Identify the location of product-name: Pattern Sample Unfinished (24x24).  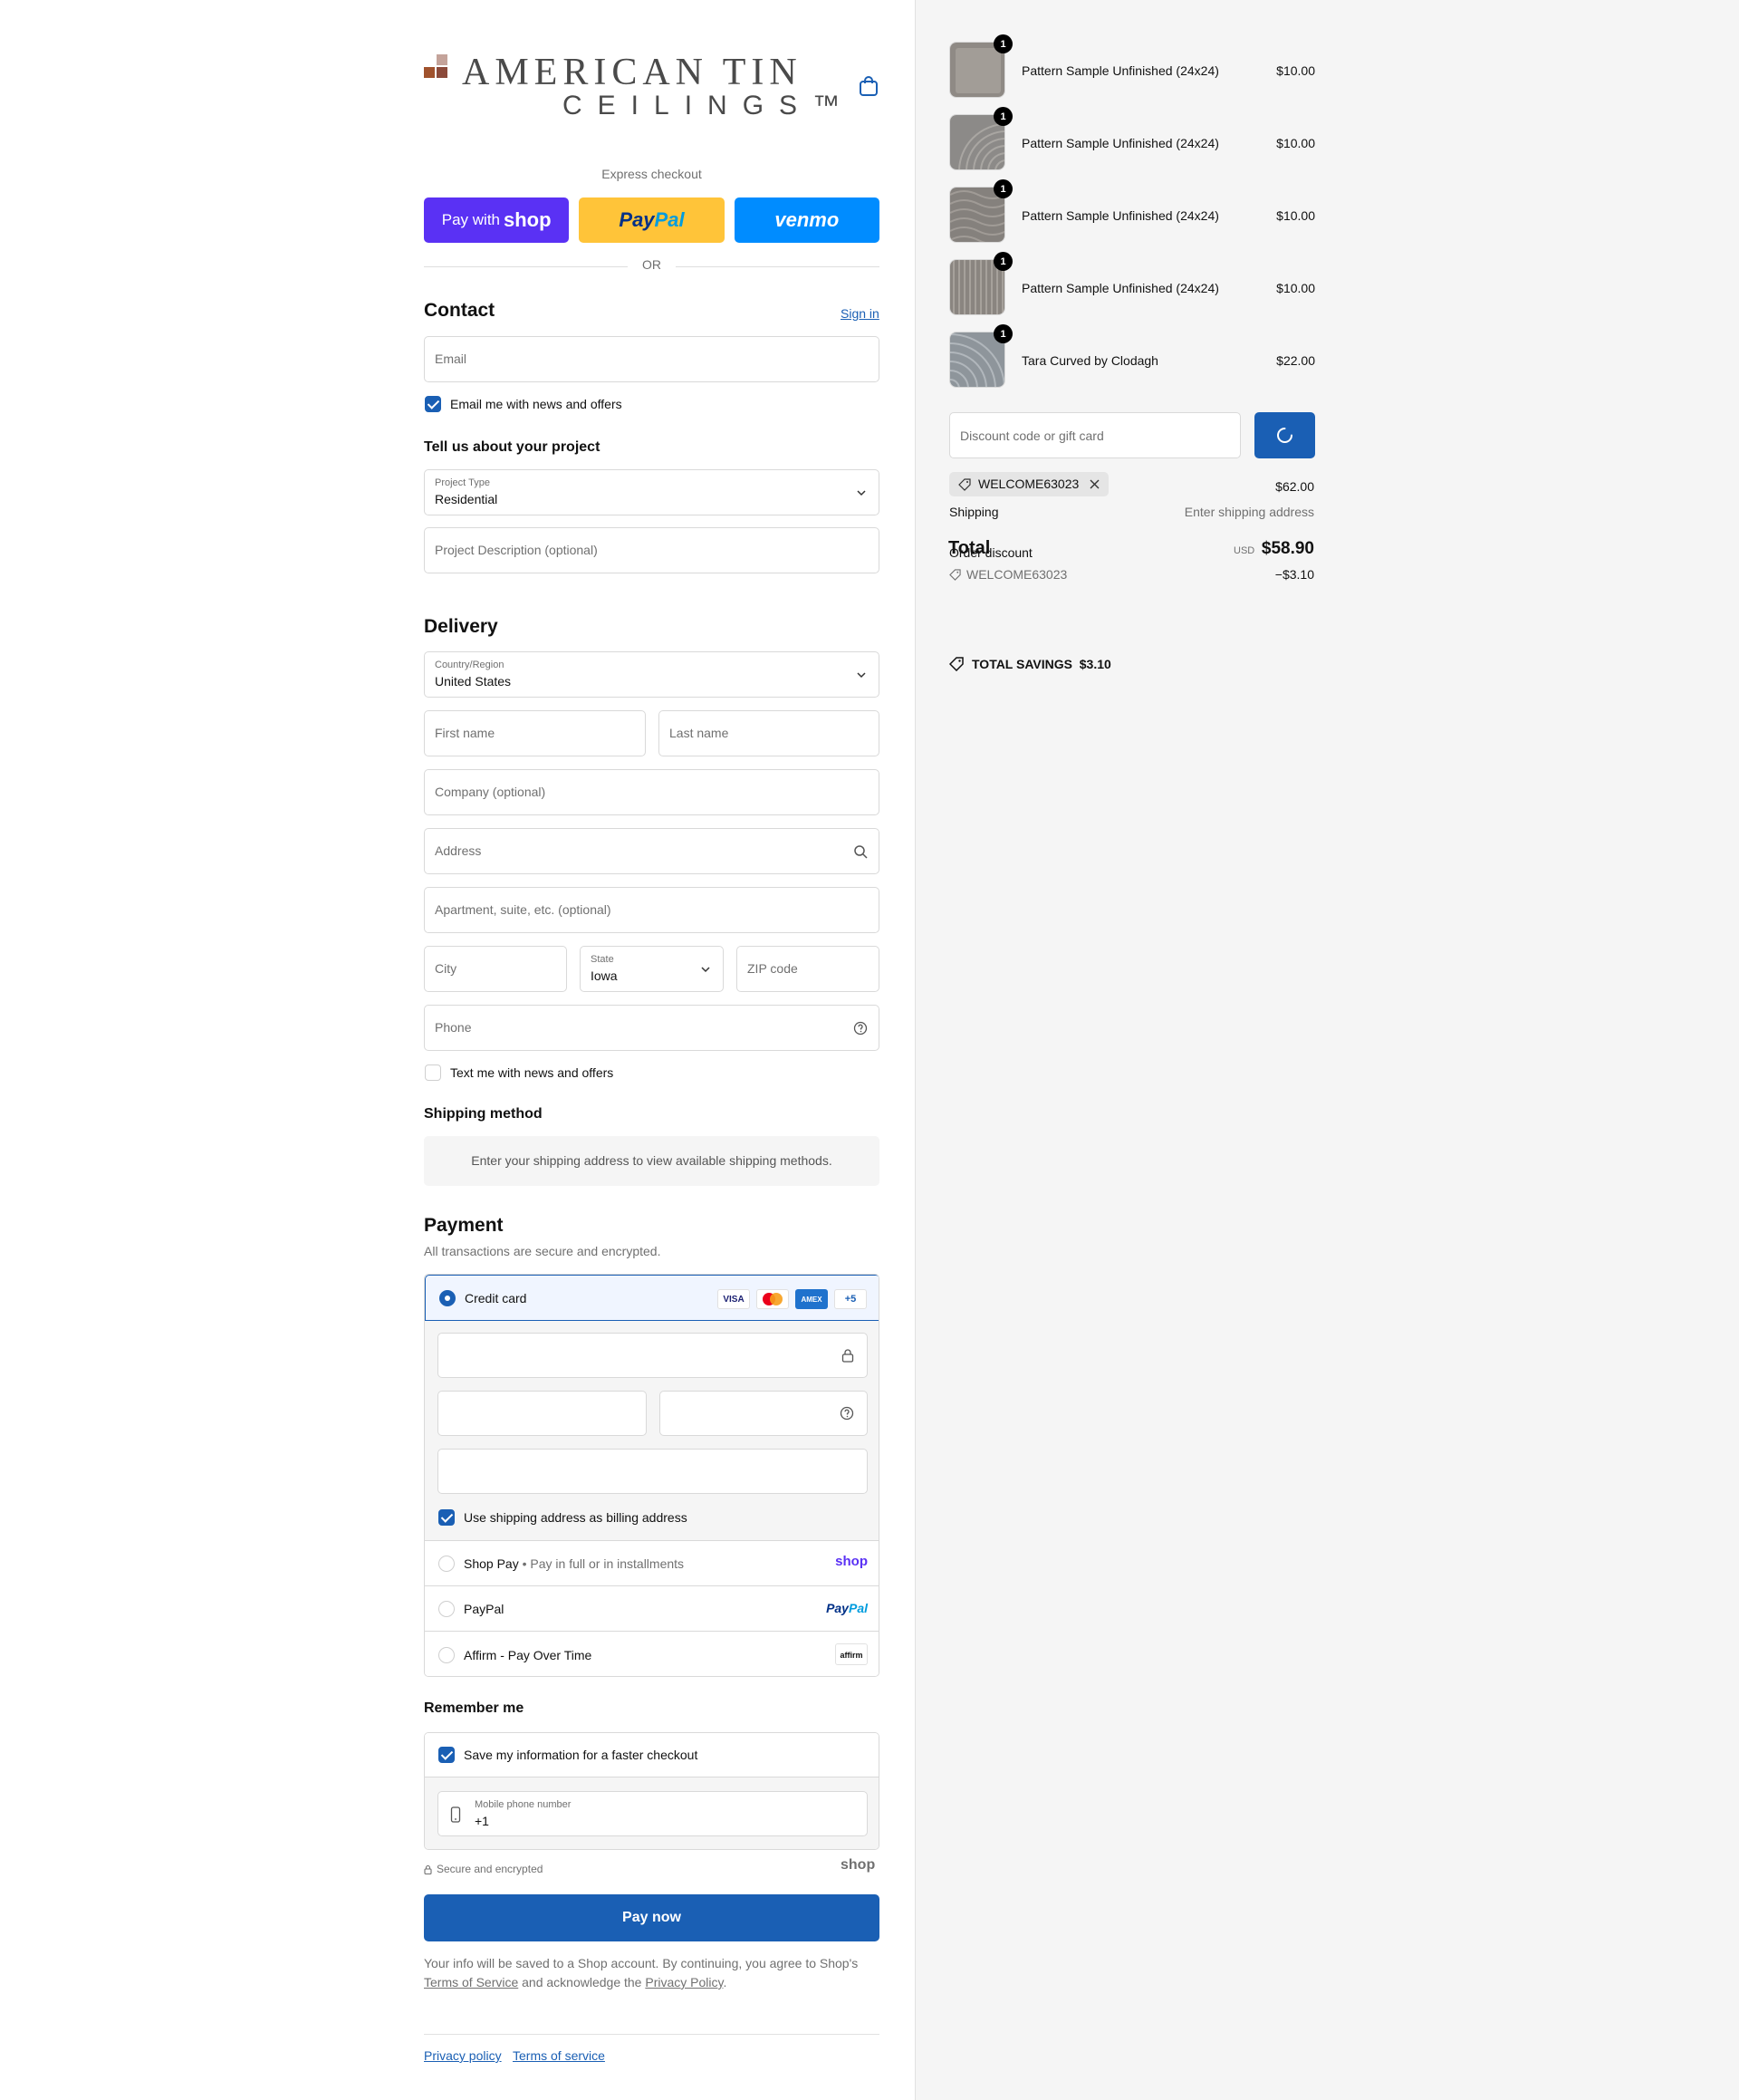
(1120, 288).